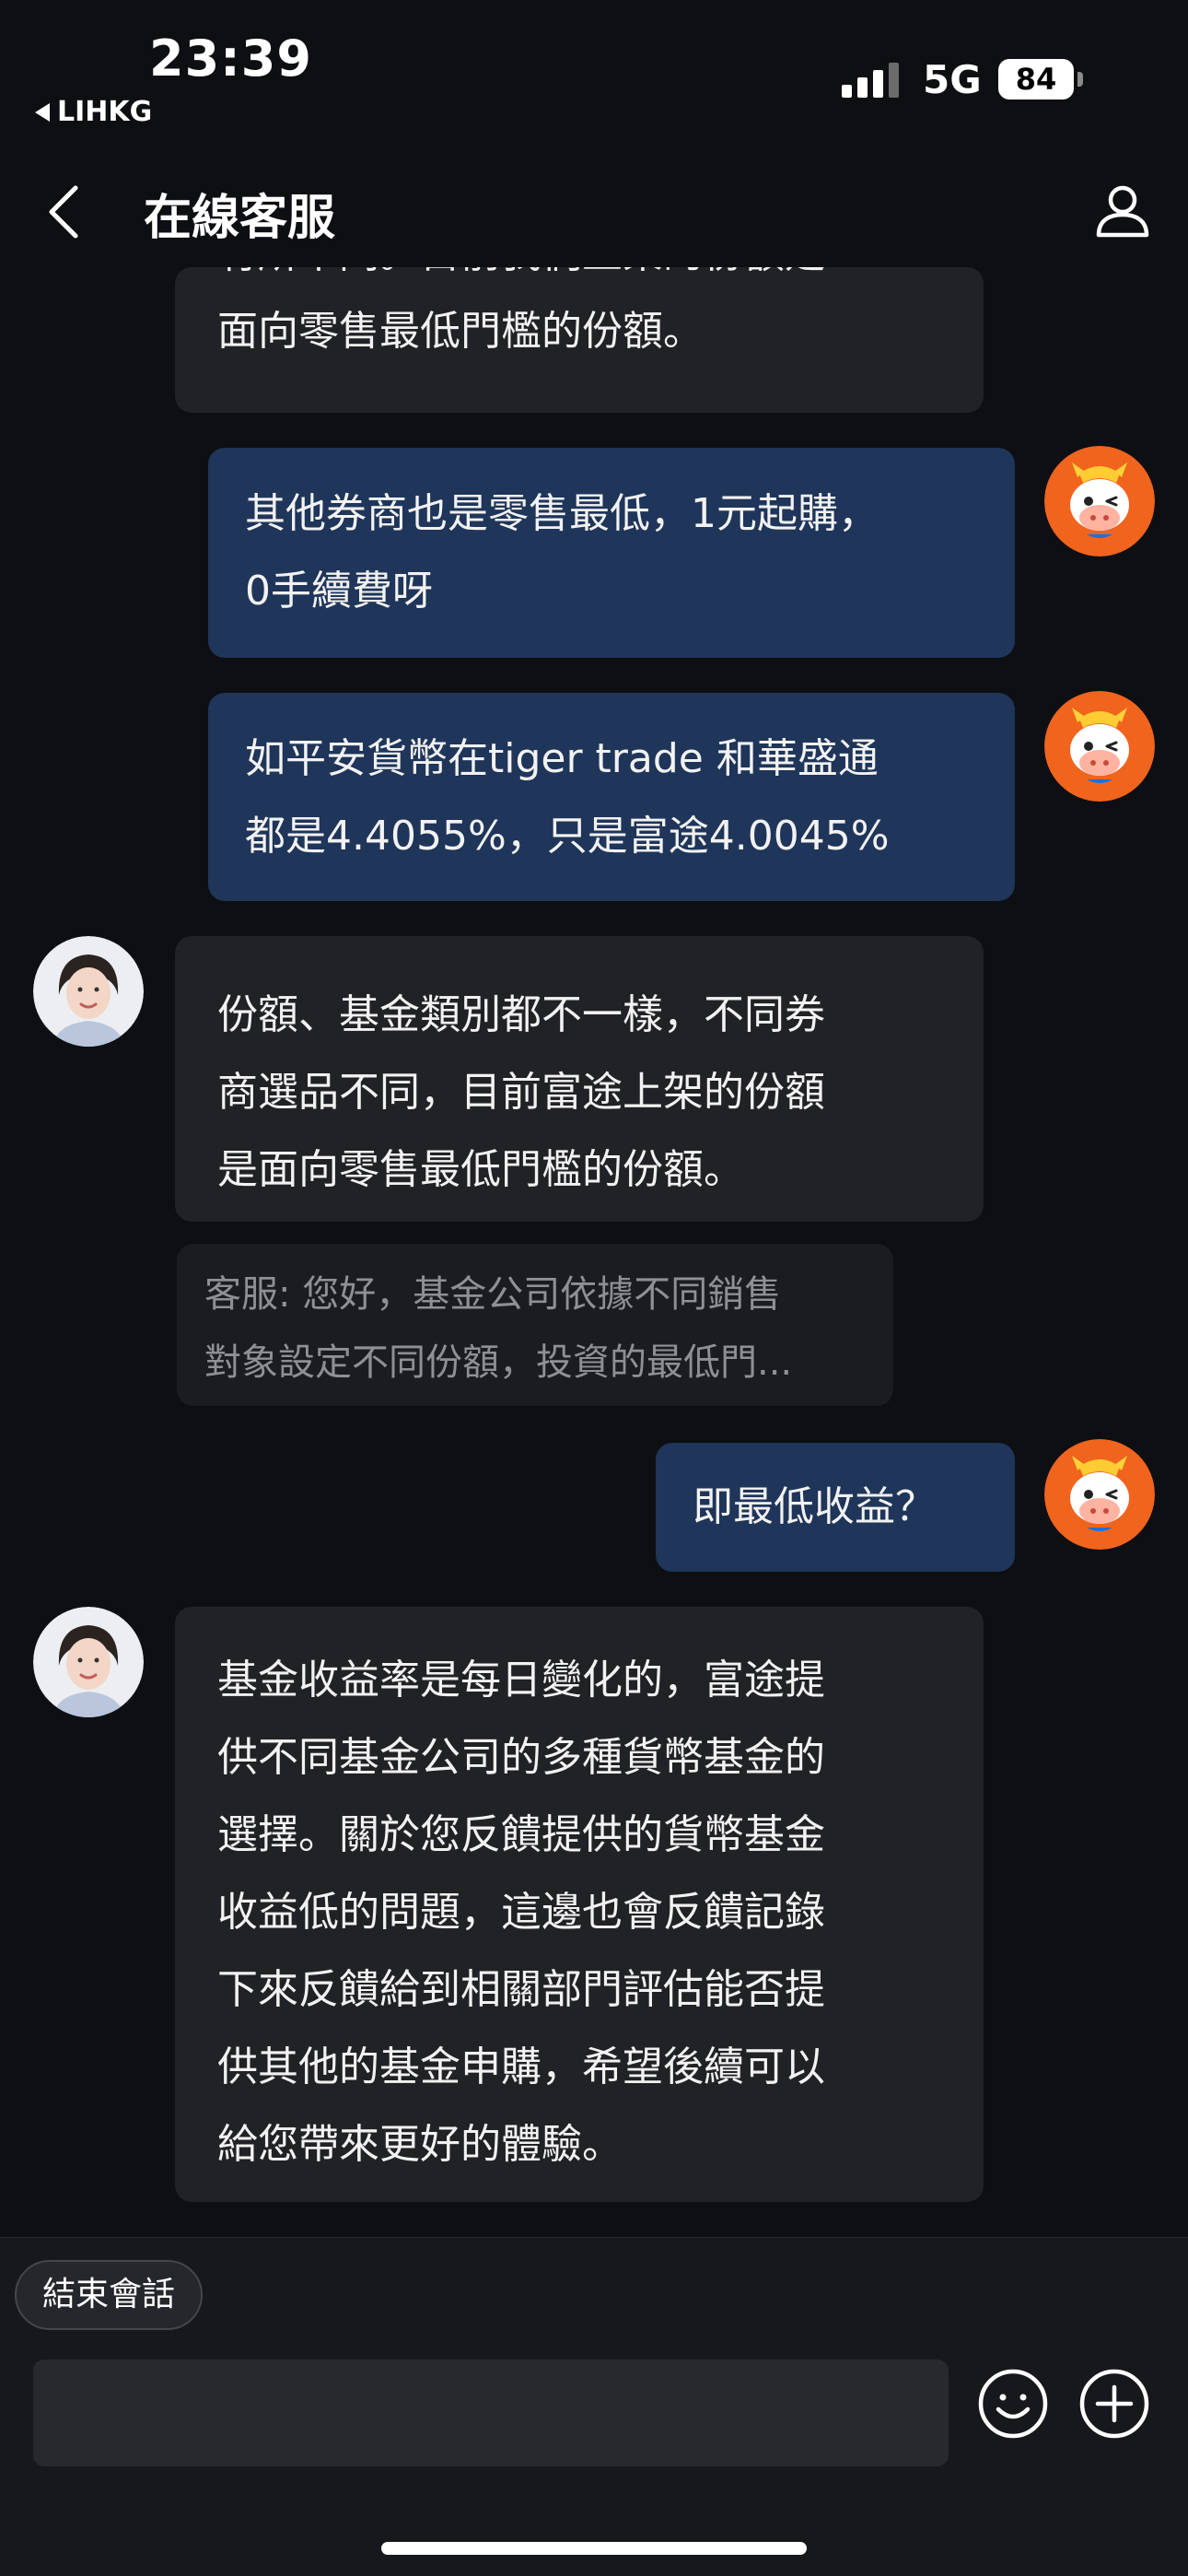 This screenshot has height=2576, width=1188. I want to click on message-line: 基金收益率是每日變化的，富途提, so click(521, 1680).